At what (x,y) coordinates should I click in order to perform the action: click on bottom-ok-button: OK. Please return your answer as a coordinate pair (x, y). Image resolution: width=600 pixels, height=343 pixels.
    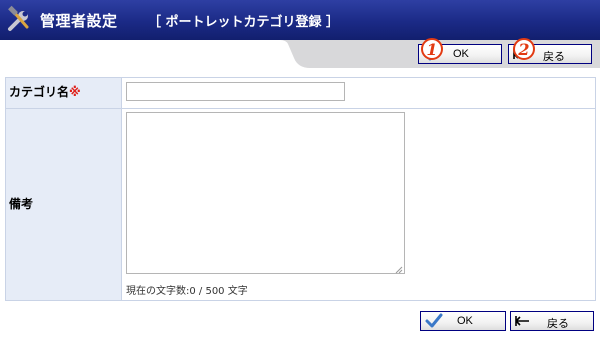
    Looking at the image, I should click on (463, 321).